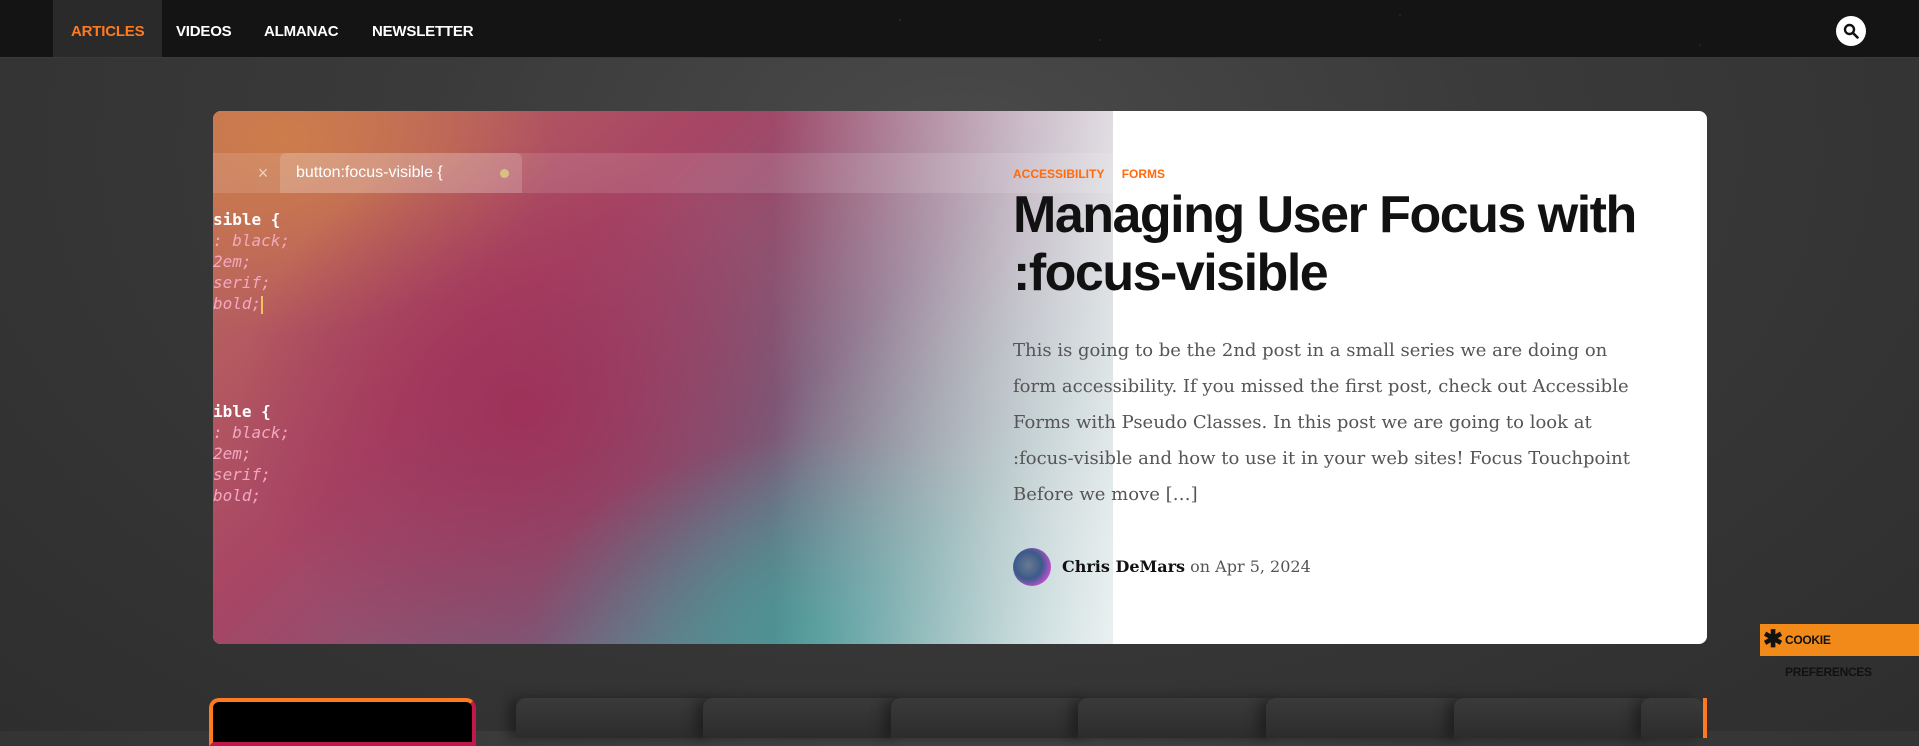 The height and width of the screenshot is (746, 1919). What do you see at coordinates (1828, 656) in the screenshot?
I see `cookie-preferences-label: COOKIE PREFERENCES` at bounding box center [1828, 656].